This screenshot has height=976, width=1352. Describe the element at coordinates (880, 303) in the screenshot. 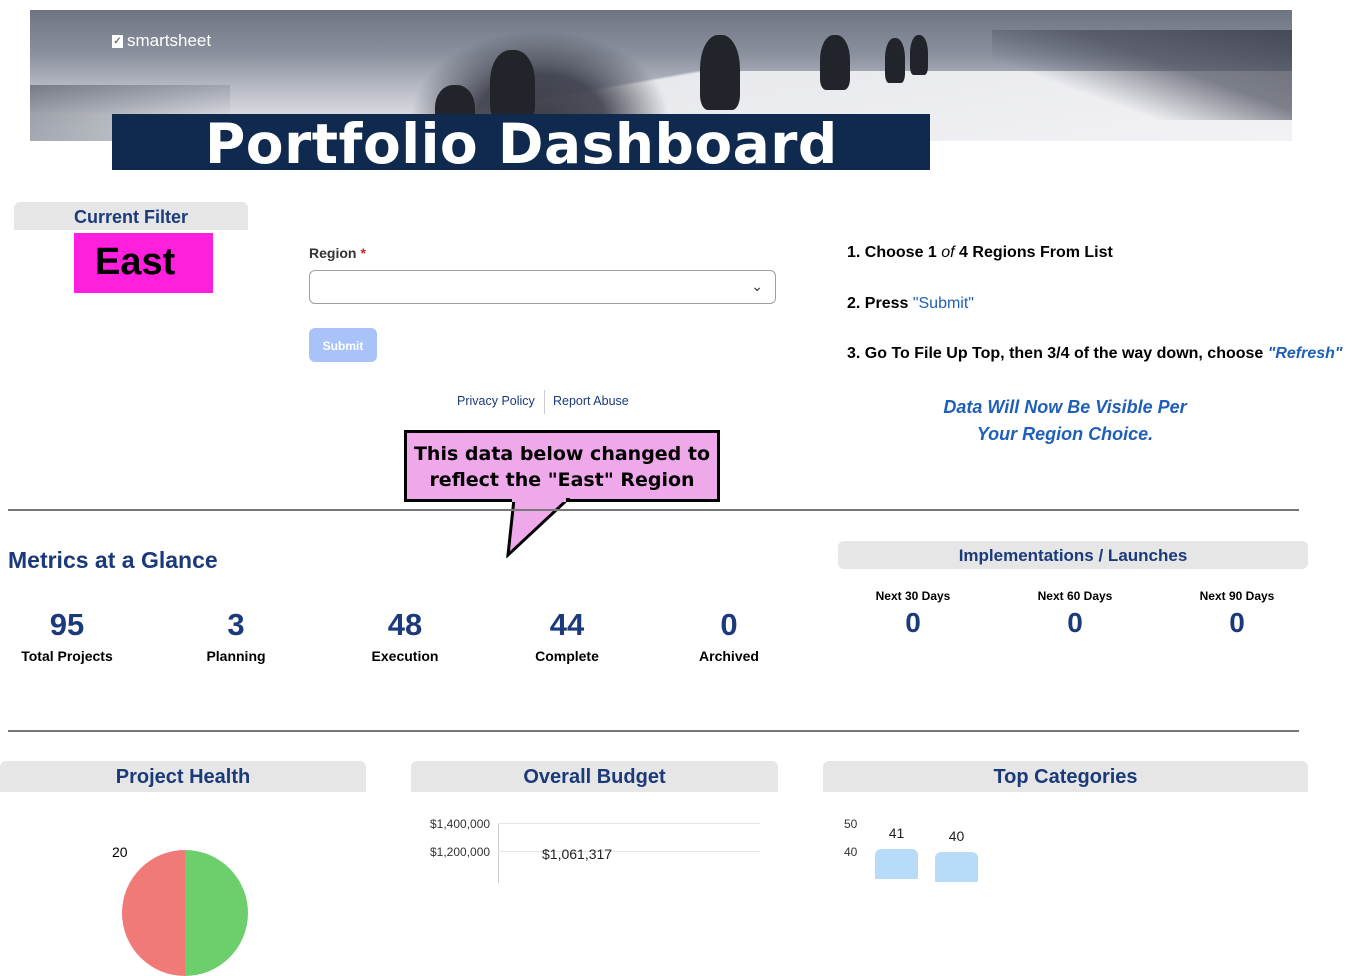

I see `step2-prefix: 2. Press` at that location.